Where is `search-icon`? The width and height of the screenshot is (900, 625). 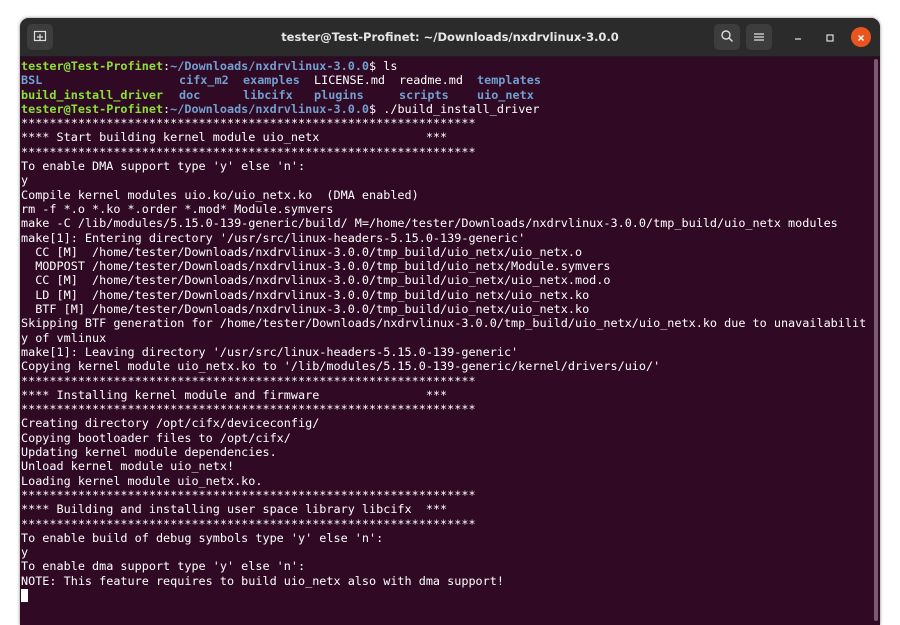 search-icon is located at coordinates (727, 37).